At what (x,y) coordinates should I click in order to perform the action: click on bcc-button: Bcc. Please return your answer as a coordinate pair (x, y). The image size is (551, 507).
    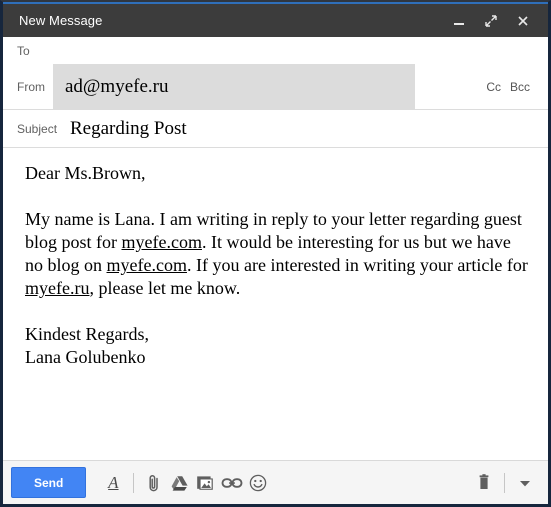
    Looking at the image, I should click on (520, 87).